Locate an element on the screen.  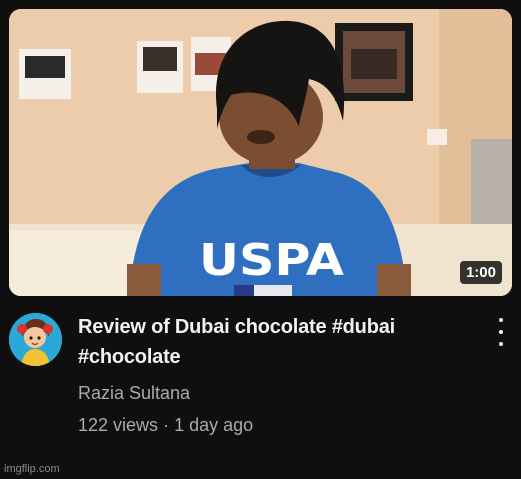
more-vert-icon is located at coordinates (501, 332).